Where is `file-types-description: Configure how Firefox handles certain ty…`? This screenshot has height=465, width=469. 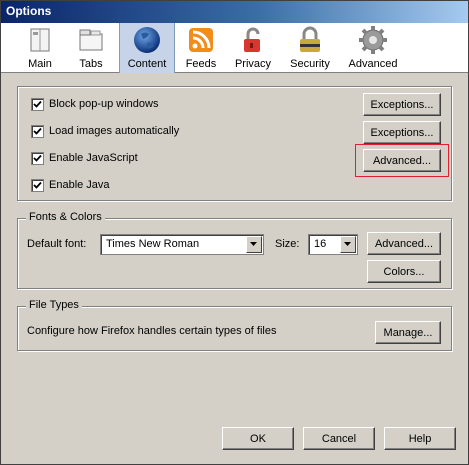
file-types-description: Configure how Firefox handles certain ty… is located at coordinates (152, 331).